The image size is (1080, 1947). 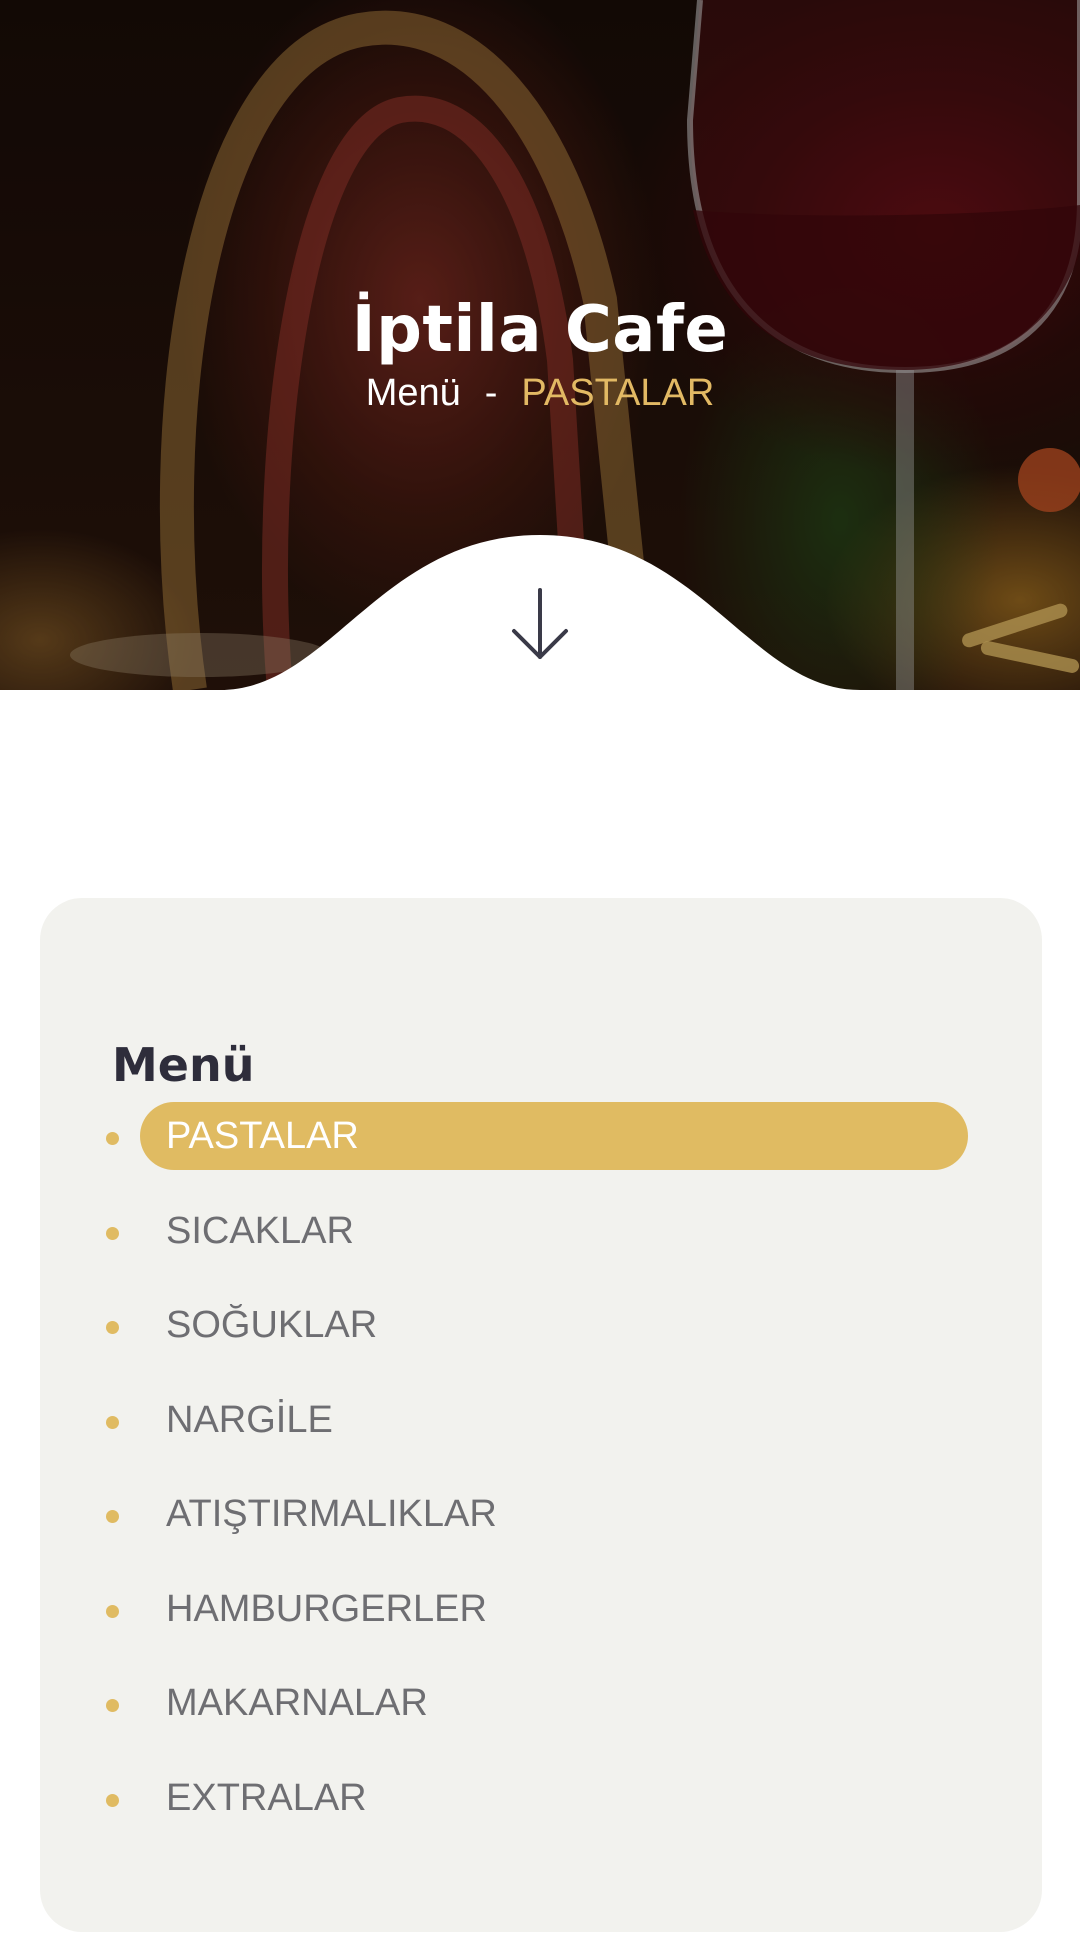 What do you see at coordinates (540, 1431) in the screenshot?
I see `menu-item-4: NARGİLE` at bounding box center [540, 1431].